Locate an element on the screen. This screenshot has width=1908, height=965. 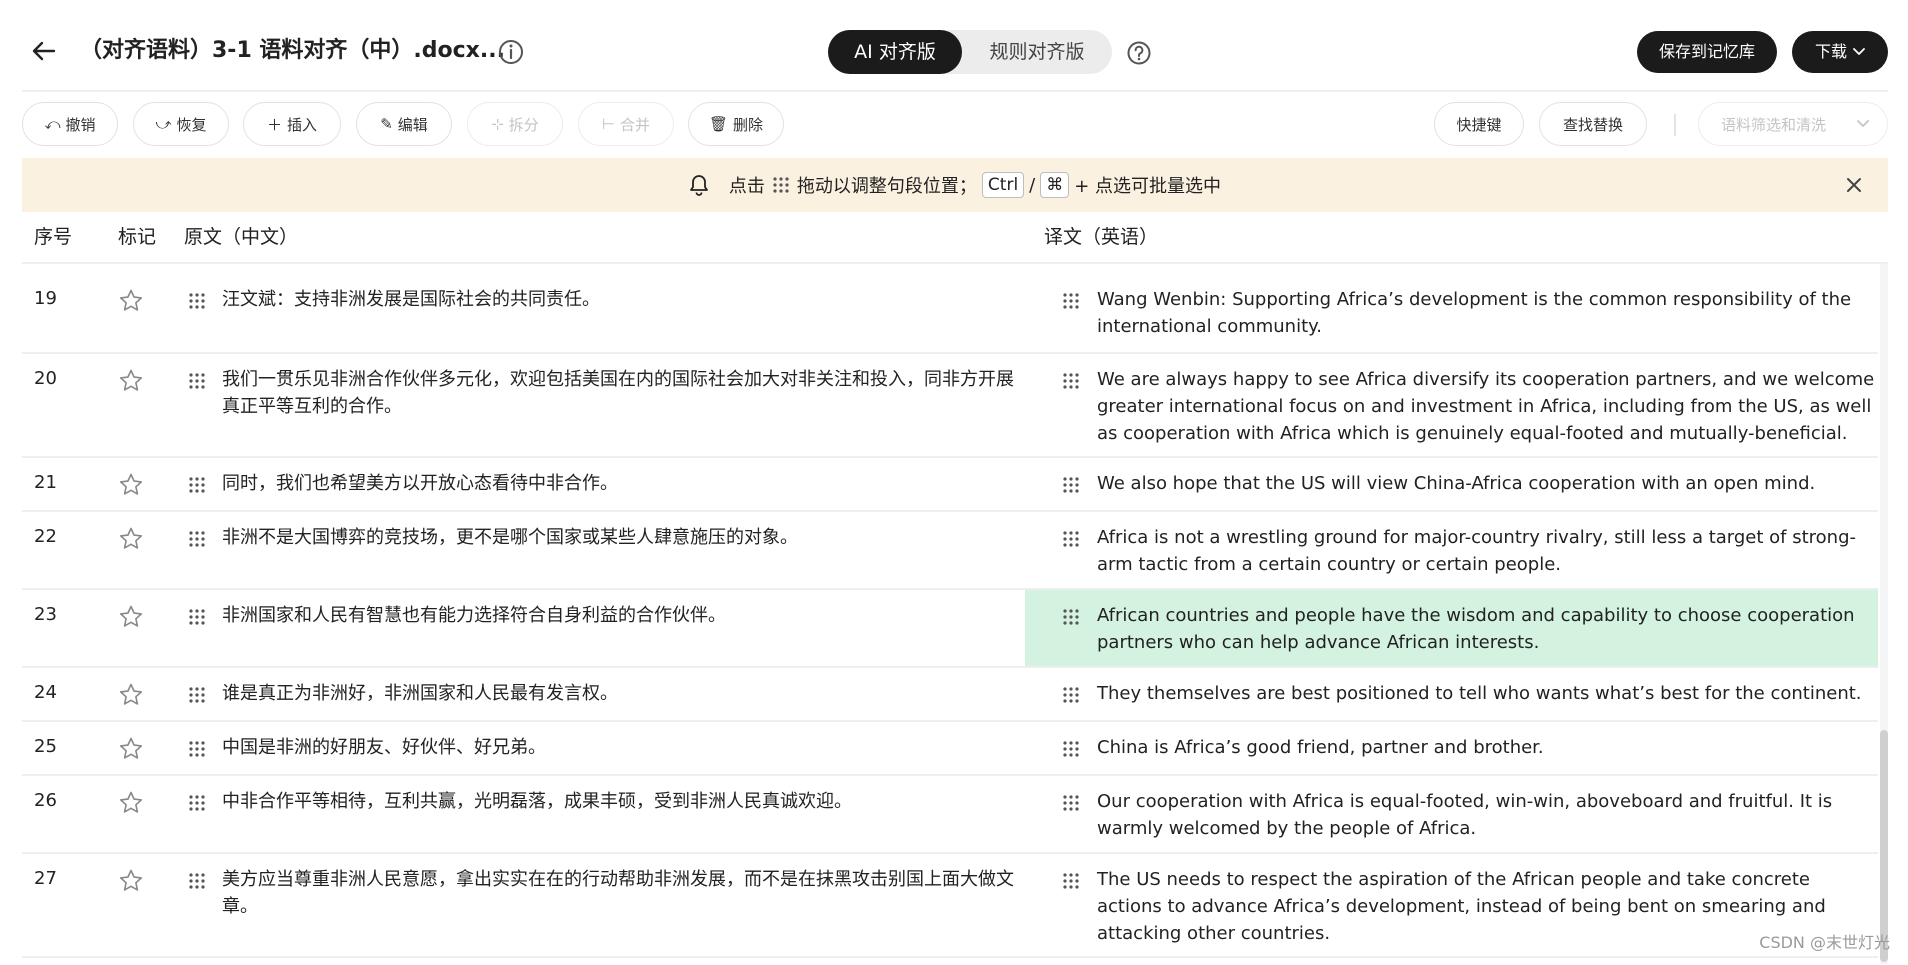
redo-label: 恢复 is located at coordinates (191, 124).